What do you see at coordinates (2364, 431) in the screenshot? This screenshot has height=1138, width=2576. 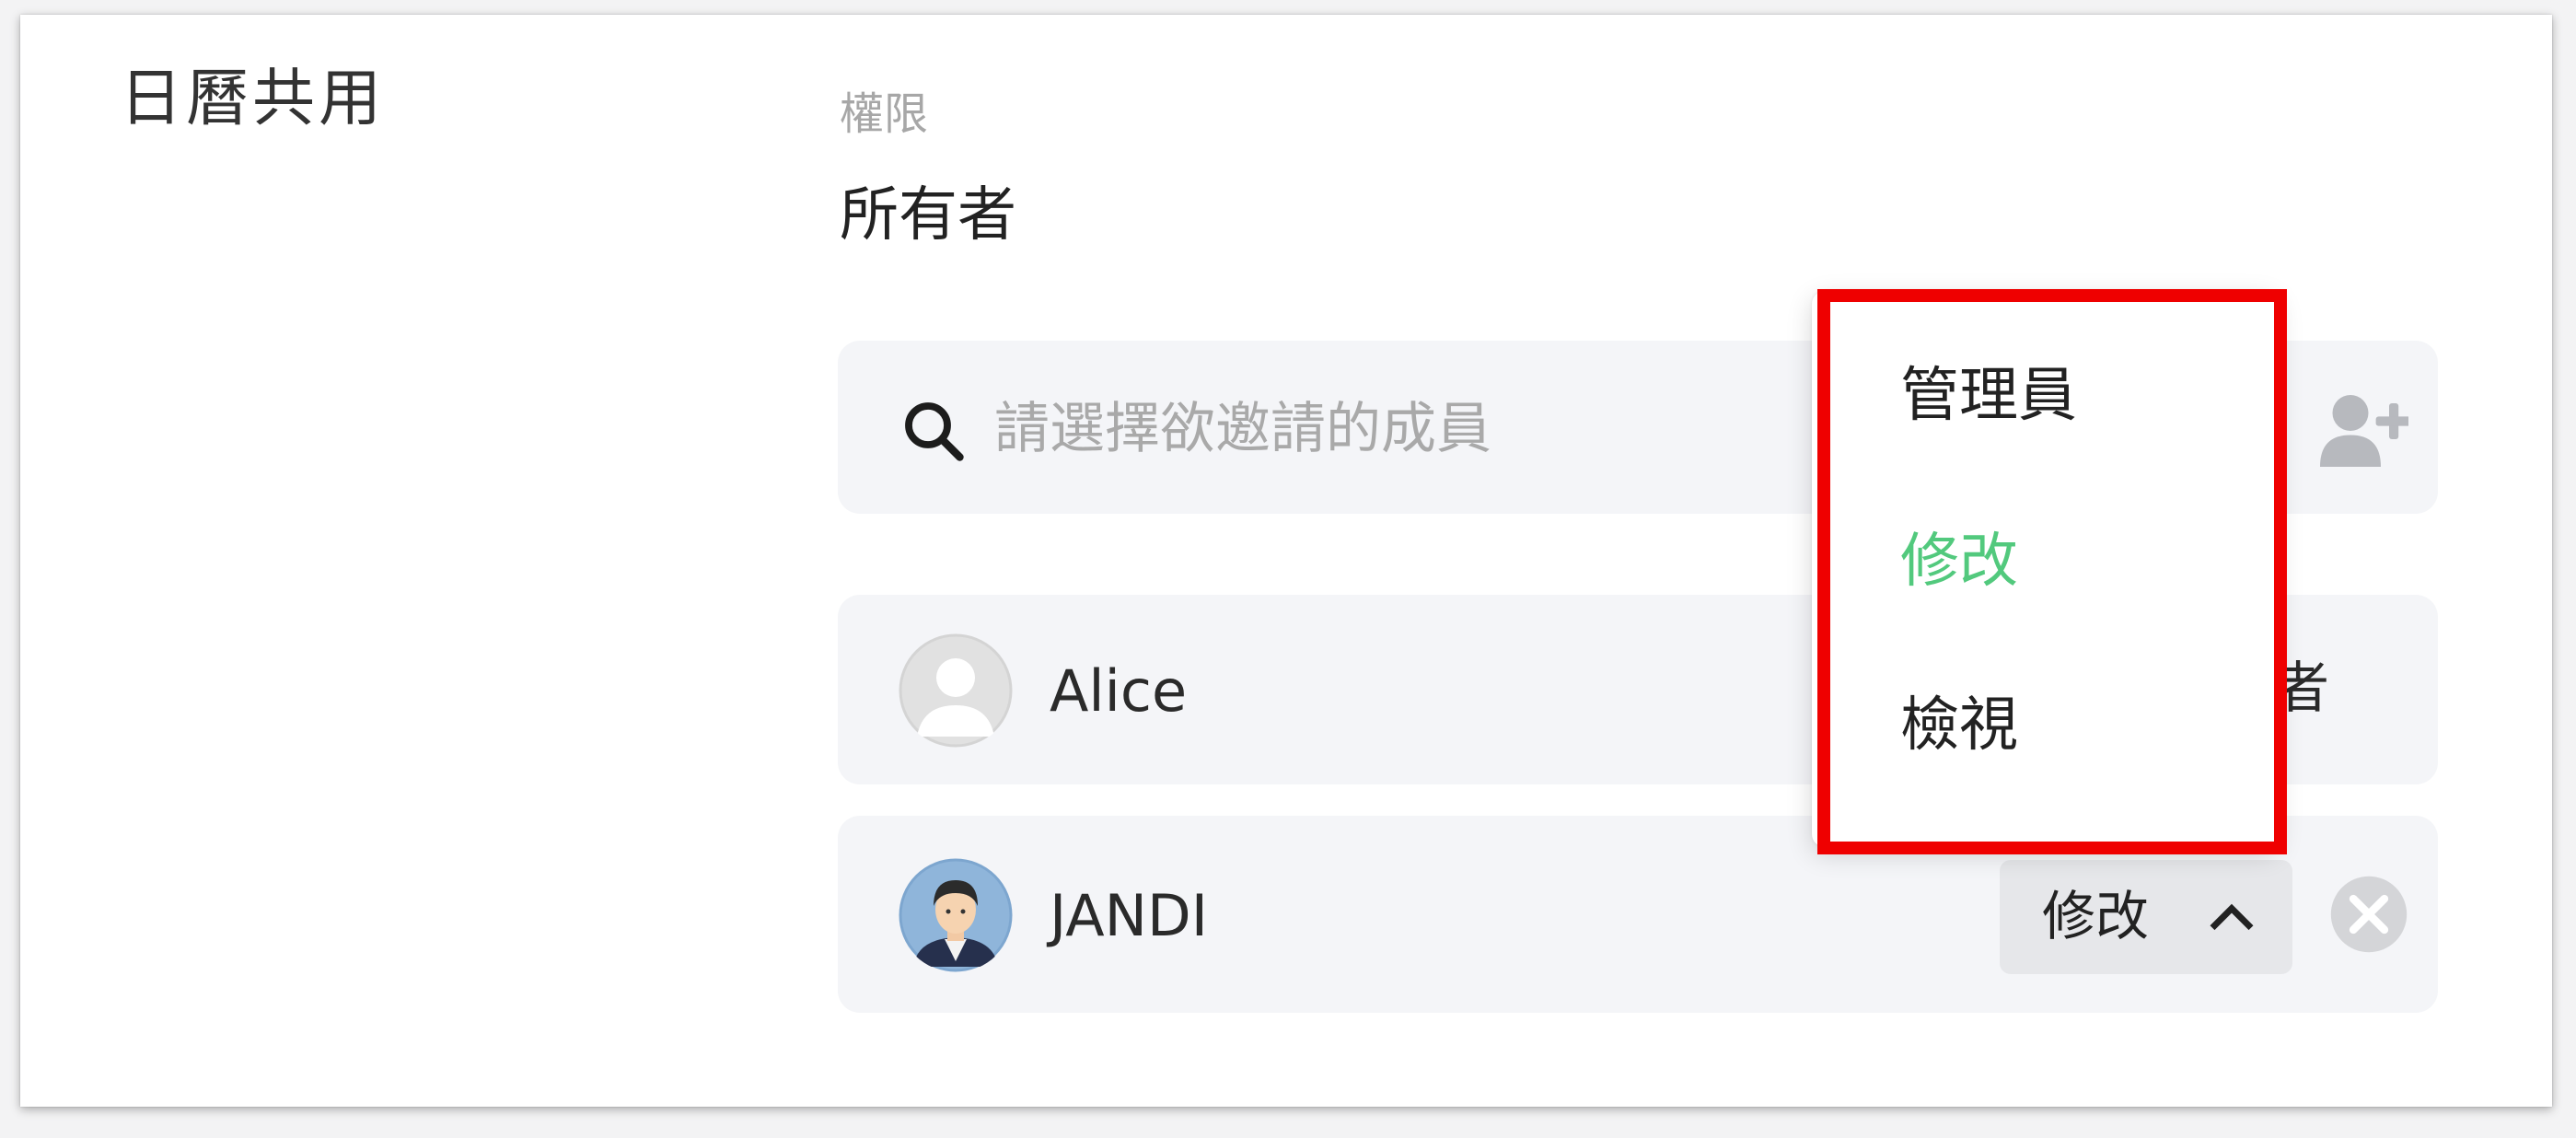 I see `add-user-icon` at bounding box center [2364, 431].